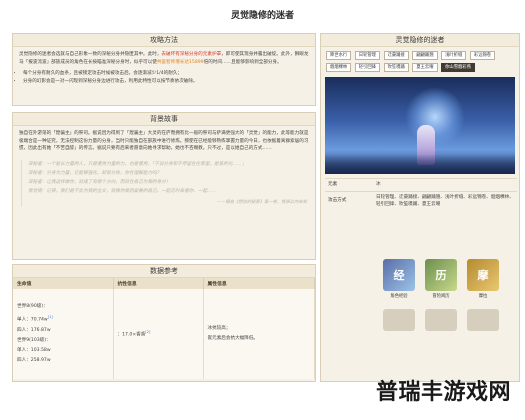 The height and width of the screenshot is (420, 525). I want to click on strategy-header: 攻略方法, so click(164, 40).